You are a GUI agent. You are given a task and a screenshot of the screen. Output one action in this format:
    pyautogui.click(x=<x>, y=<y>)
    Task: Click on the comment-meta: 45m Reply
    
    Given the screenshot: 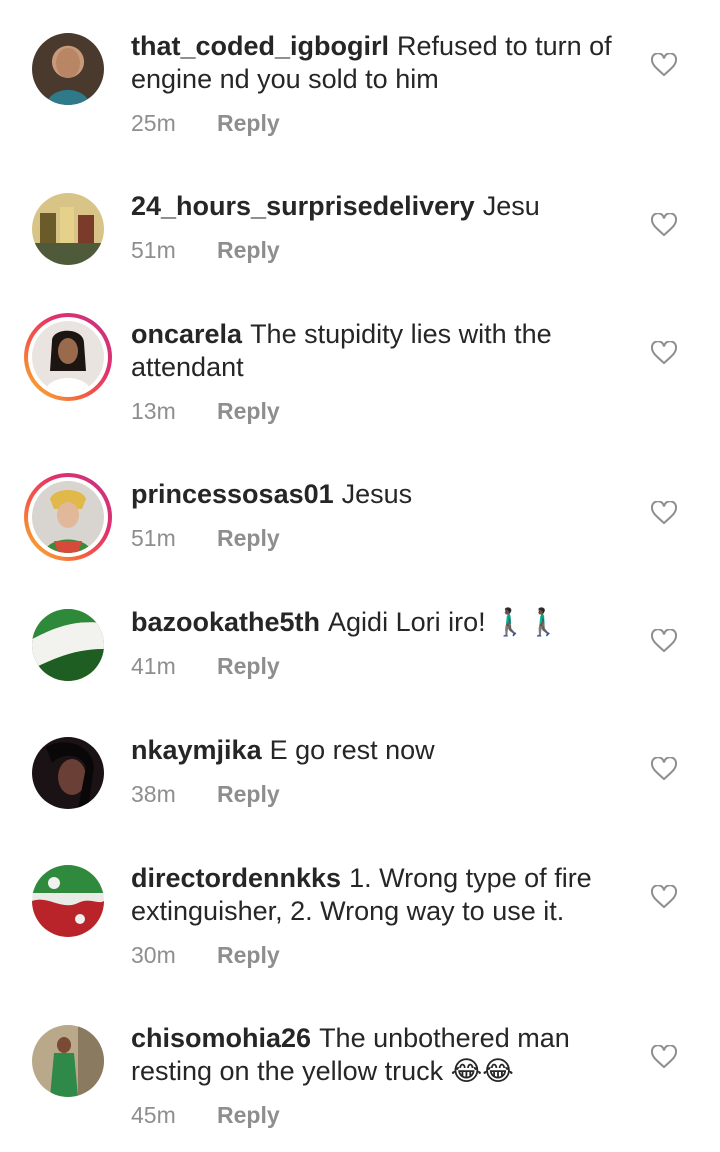 What is the action you would take?
    pyautogui.click(x=205, y=1115)
    